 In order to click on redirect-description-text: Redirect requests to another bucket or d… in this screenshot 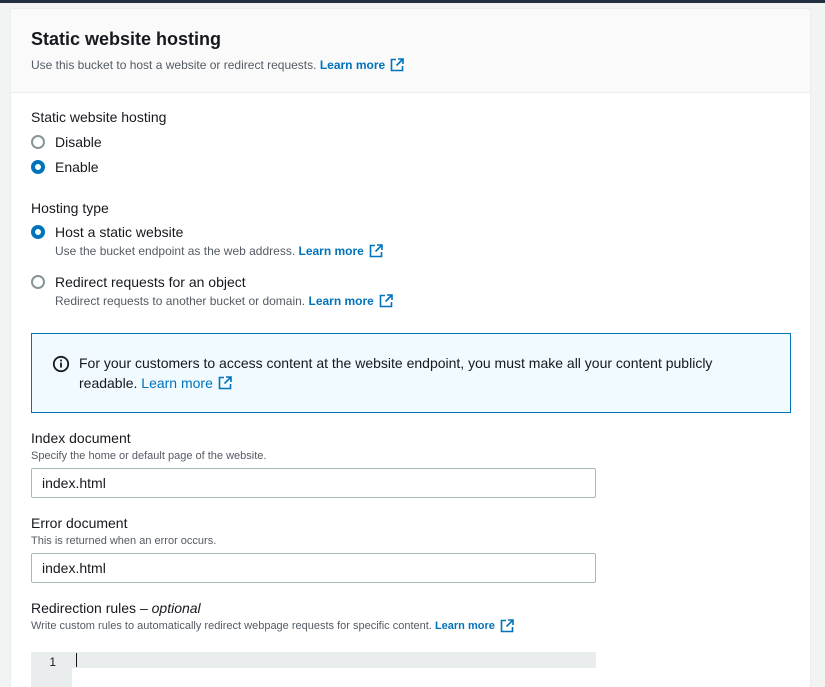, I will do `click(180, 301)`.